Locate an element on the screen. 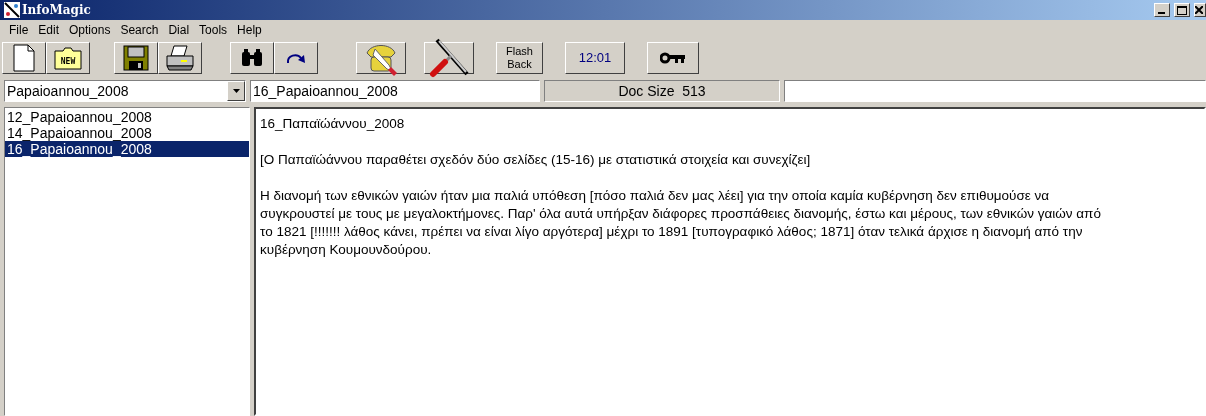  flash-back-button: Flash Back is located at coordinates (519, 58).